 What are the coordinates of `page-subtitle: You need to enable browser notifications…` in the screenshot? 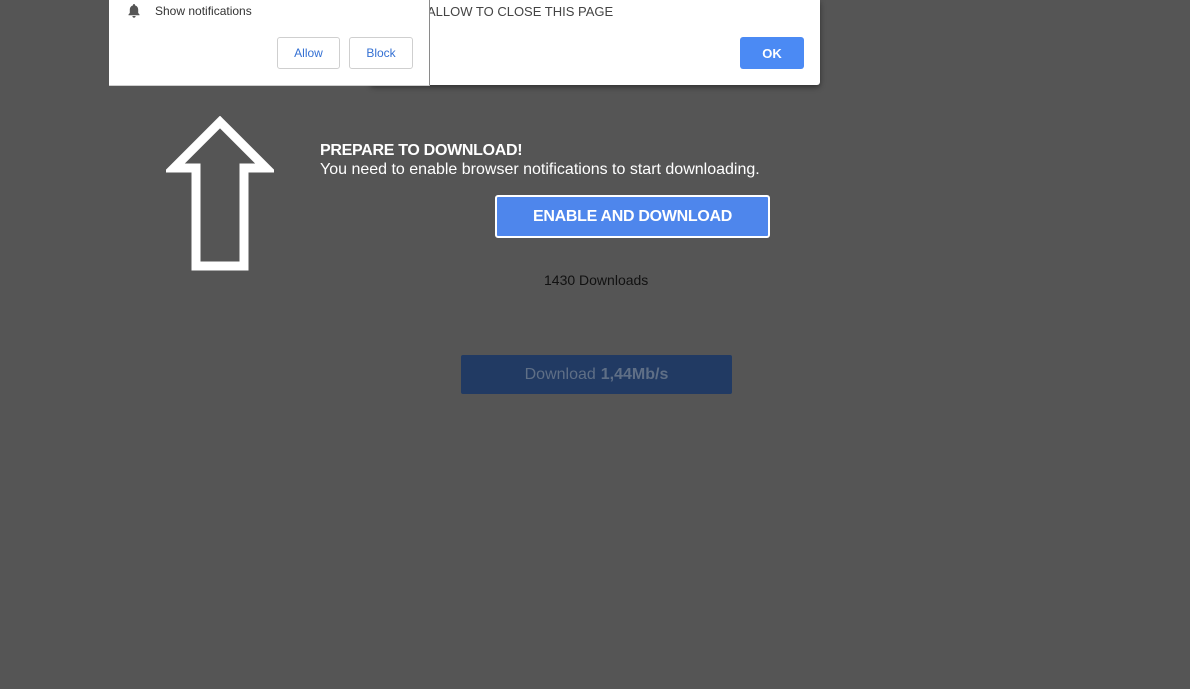 It's located at (540, 169).